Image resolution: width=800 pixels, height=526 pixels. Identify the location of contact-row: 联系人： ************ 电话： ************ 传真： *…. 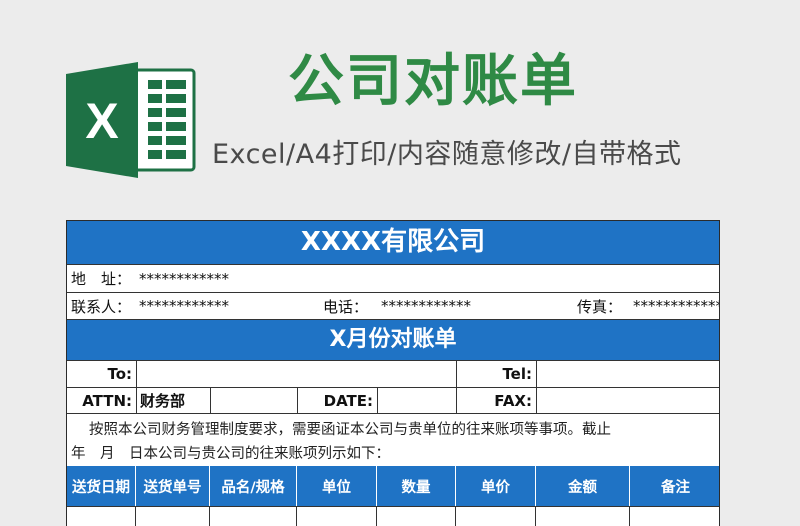
(393, 306).